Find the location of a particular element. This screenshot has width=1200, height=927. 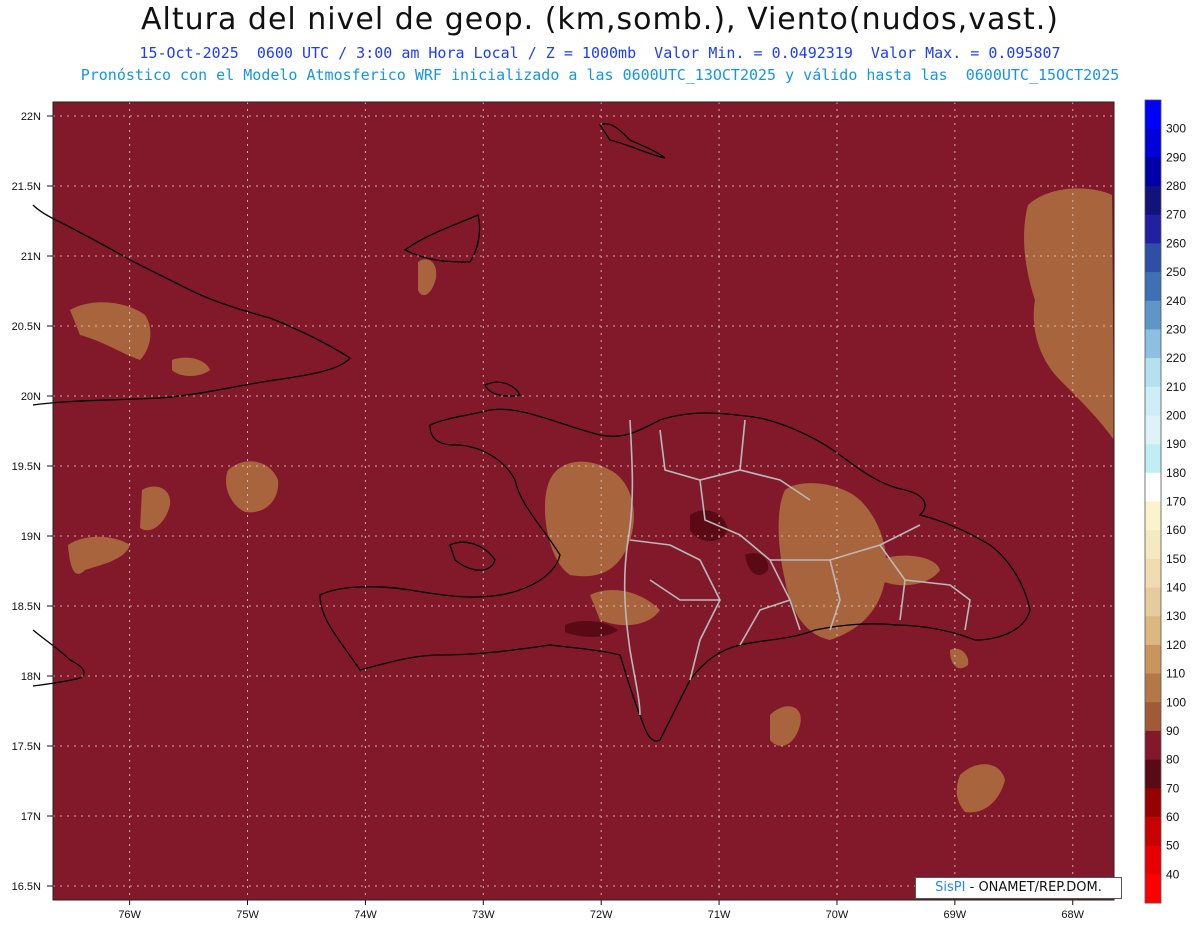

colorbar-label: 280 is located at coordinates (1176, 186).